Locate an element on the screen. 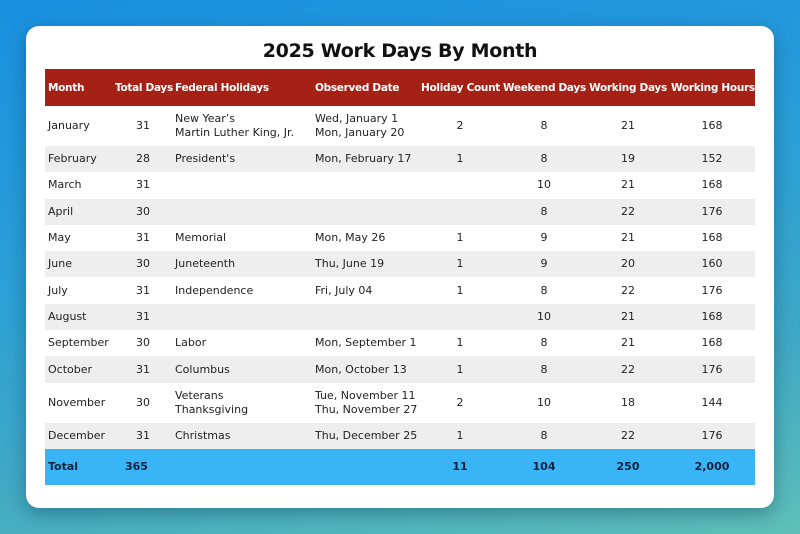 This screenshot has width=800, height=534. total-weekend-days: 104 is located at coordinates (544, 466).